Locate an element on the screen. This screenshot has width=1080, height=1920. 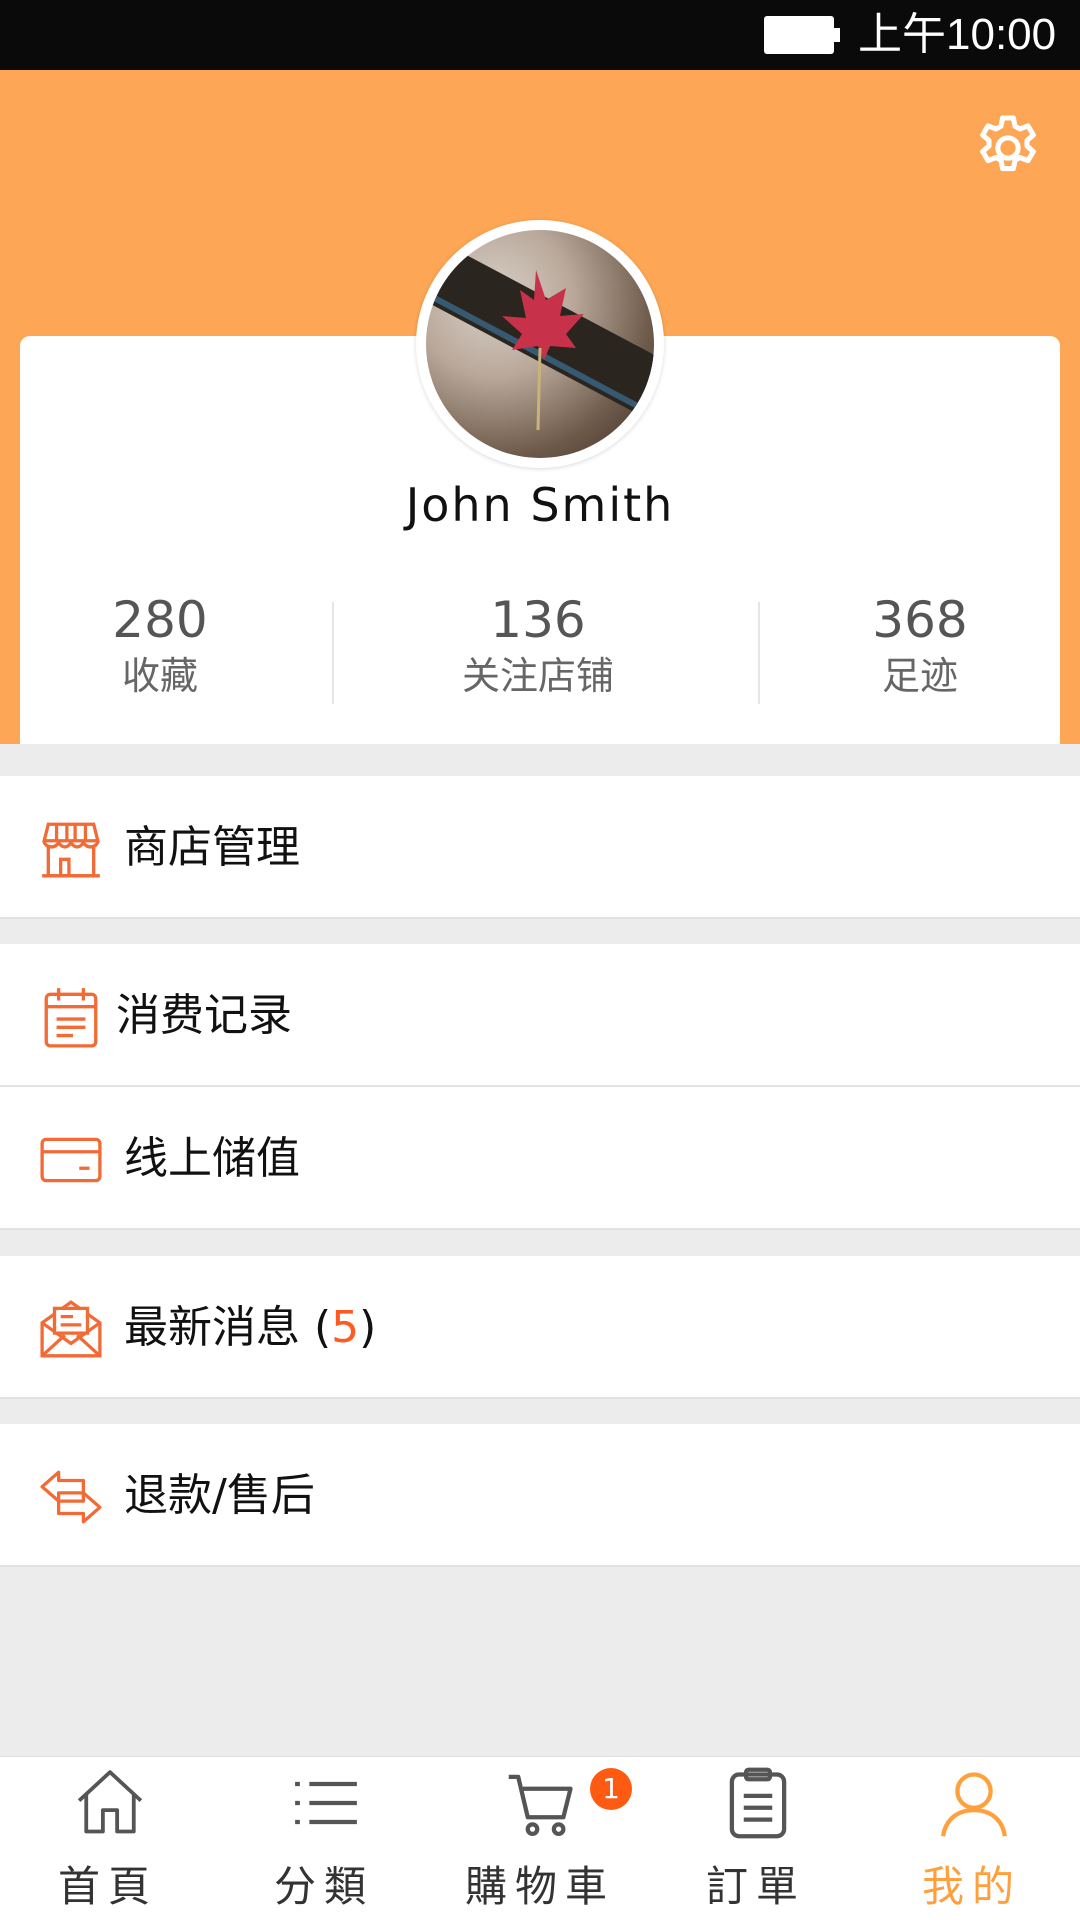
cart-count-badge: 1 is located at coordinates (611, 1789).